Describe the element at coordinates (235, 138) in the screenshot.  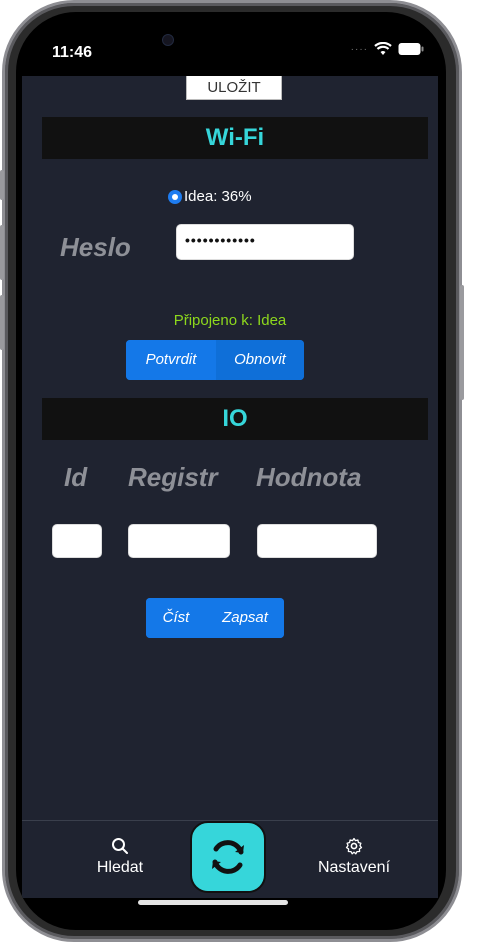
I see `wifi-section-title: Wi-Fi` at that location.